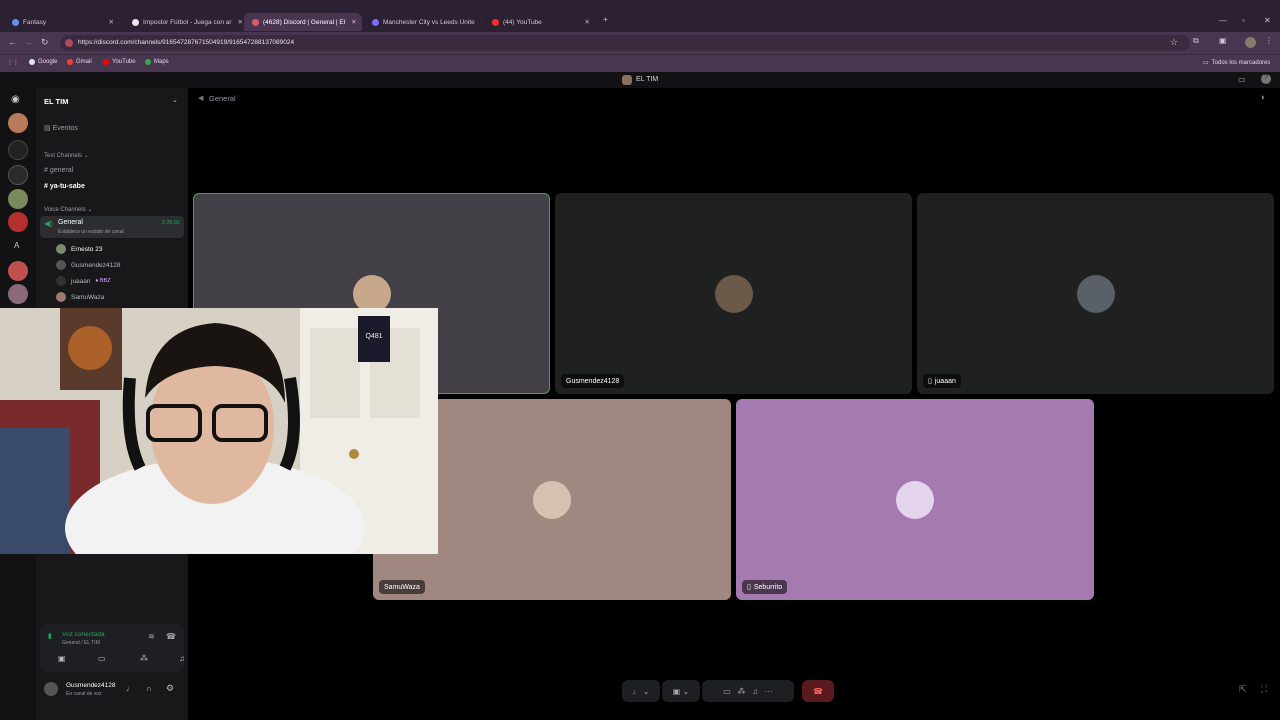  Describe the element at coordinates (13, 62) in the screenshot. I see `apps-icon: ⋮⋮` at that location.